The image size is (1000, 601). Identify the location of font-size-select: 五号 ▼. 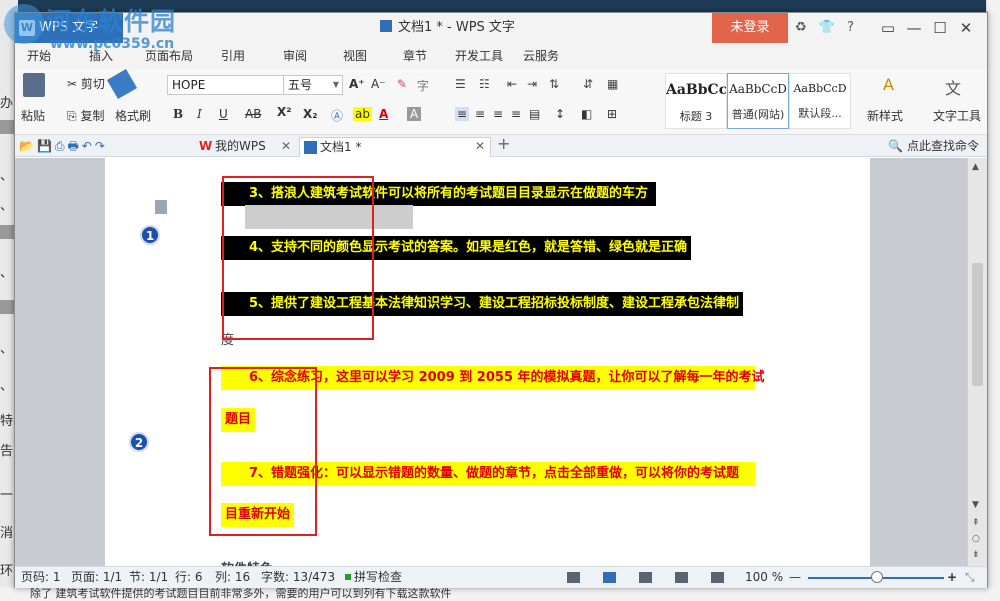
(313, 85).